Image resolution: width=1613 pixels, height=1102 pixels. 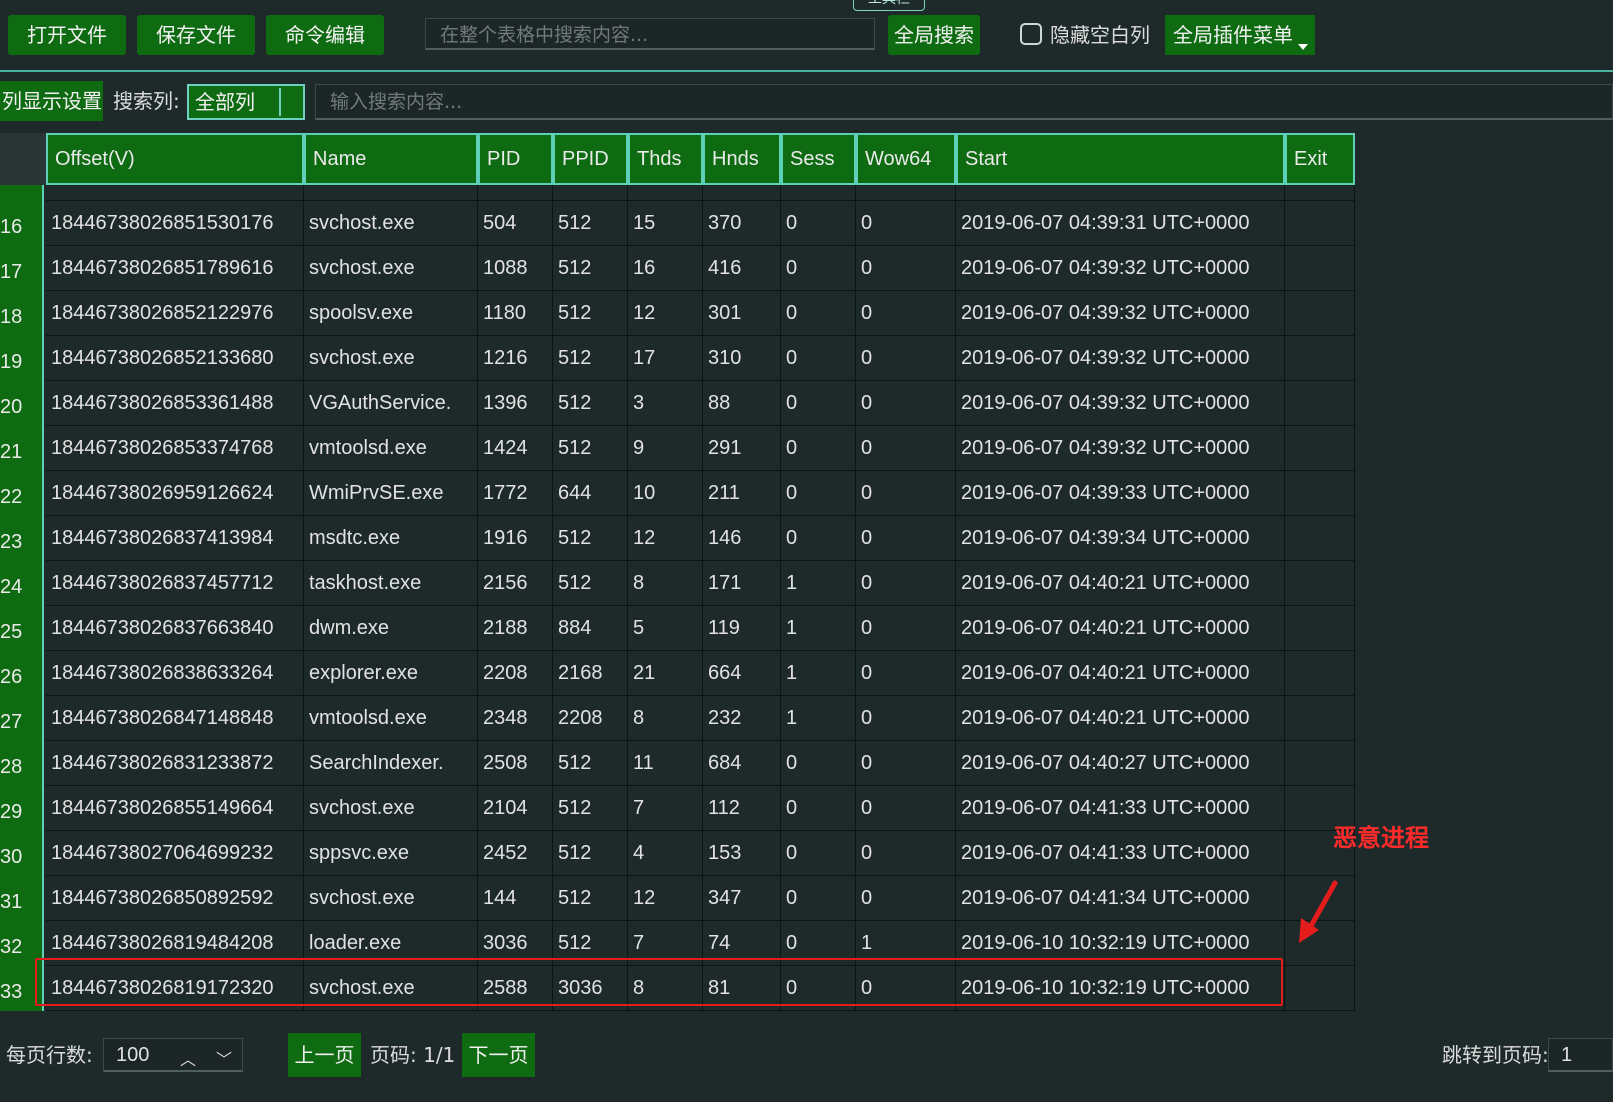 I want to click on search-column-select: 全部列, so click(x=246, y=102).